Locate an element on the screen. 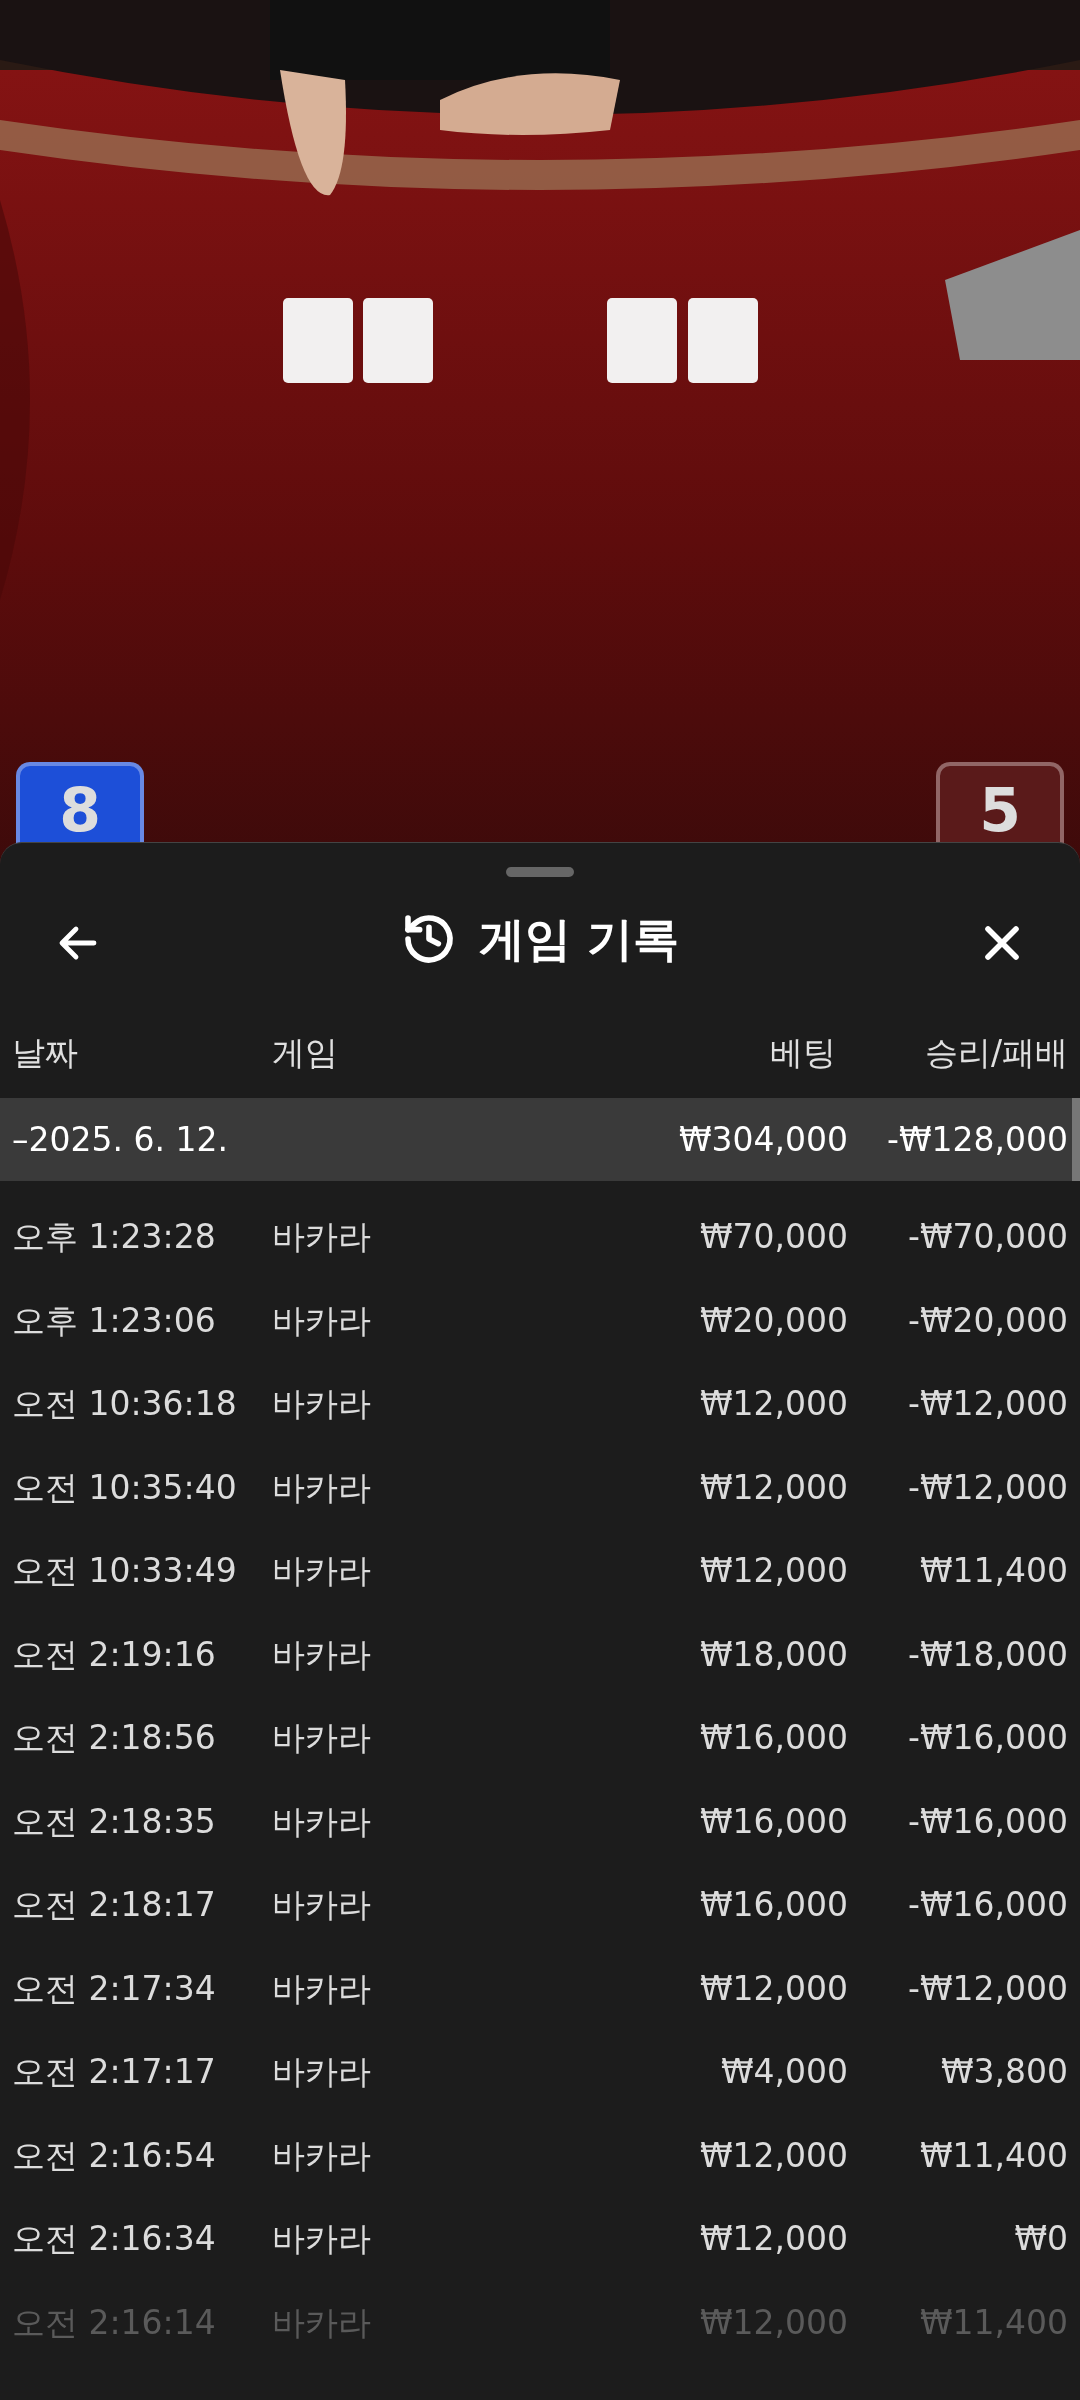  sheet-title: 게임 기록 is located at coordinates (579, 939).